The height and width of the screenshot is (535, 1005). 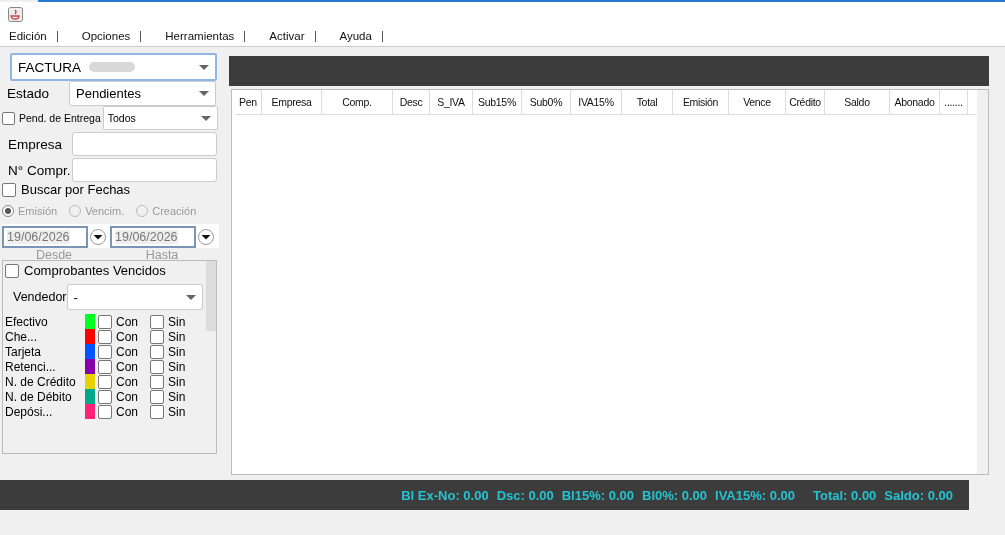 I want to click on column-header: Saldo, so click(x=857, y=102).